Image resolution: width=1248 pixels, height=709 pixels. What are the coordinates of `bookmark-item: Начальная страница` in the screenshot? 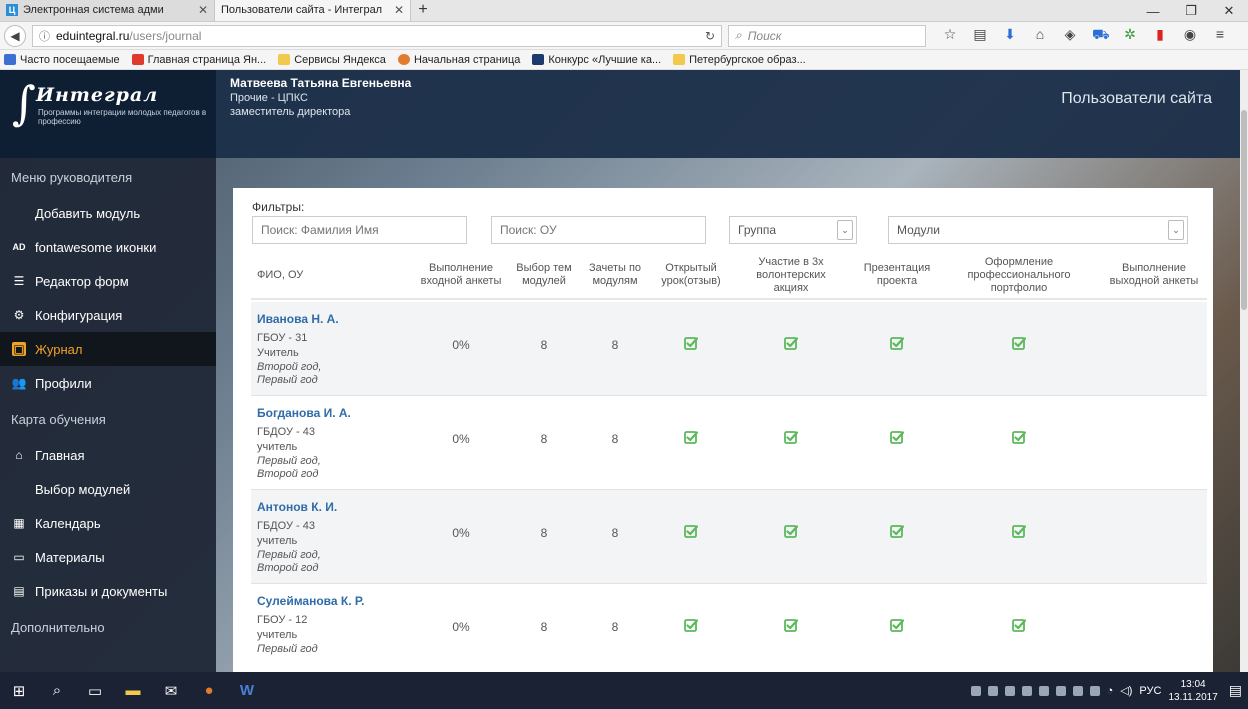 It's located at (458, 60).